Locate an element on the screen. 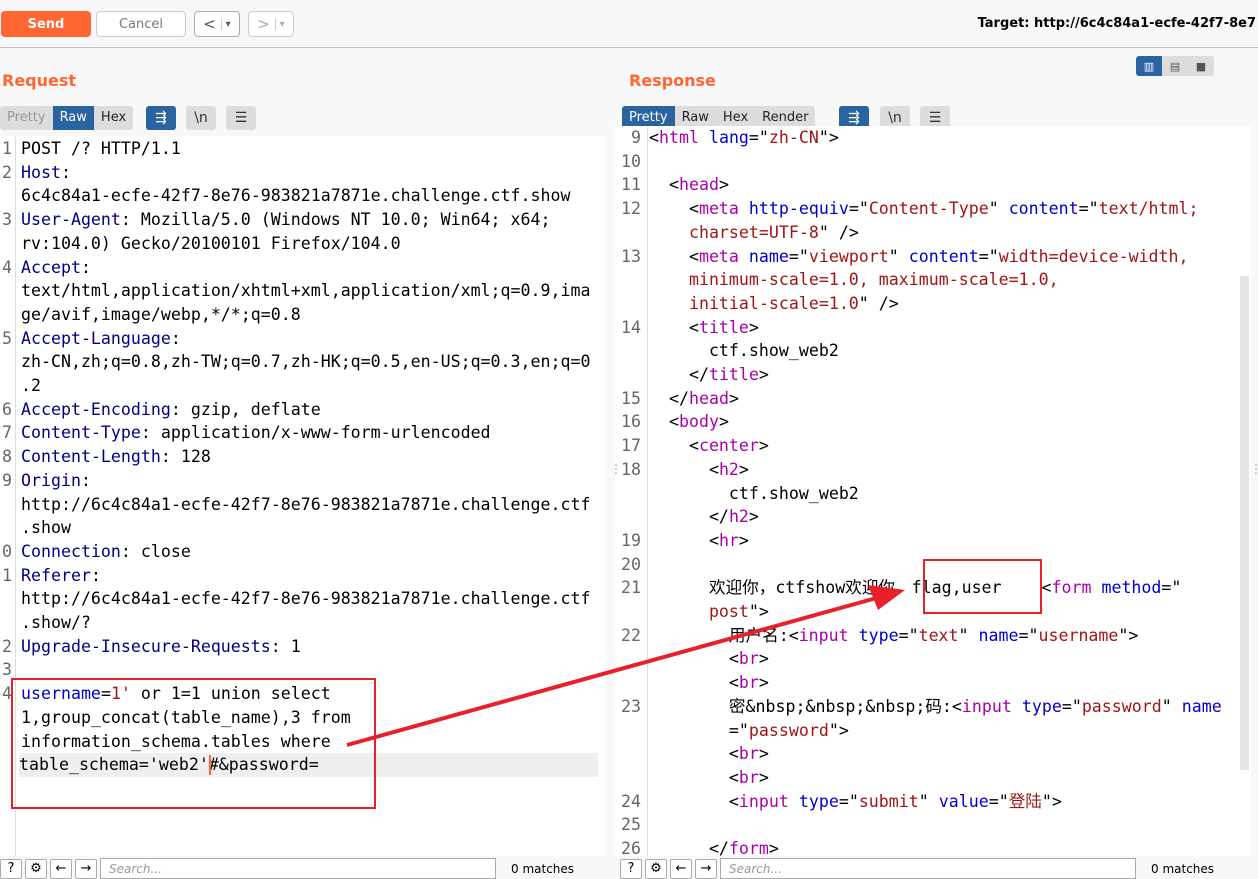 Image resolution: width=1258 pixels, height=879 pixels. arrow-head-icon is located at coordinates (886, 597).